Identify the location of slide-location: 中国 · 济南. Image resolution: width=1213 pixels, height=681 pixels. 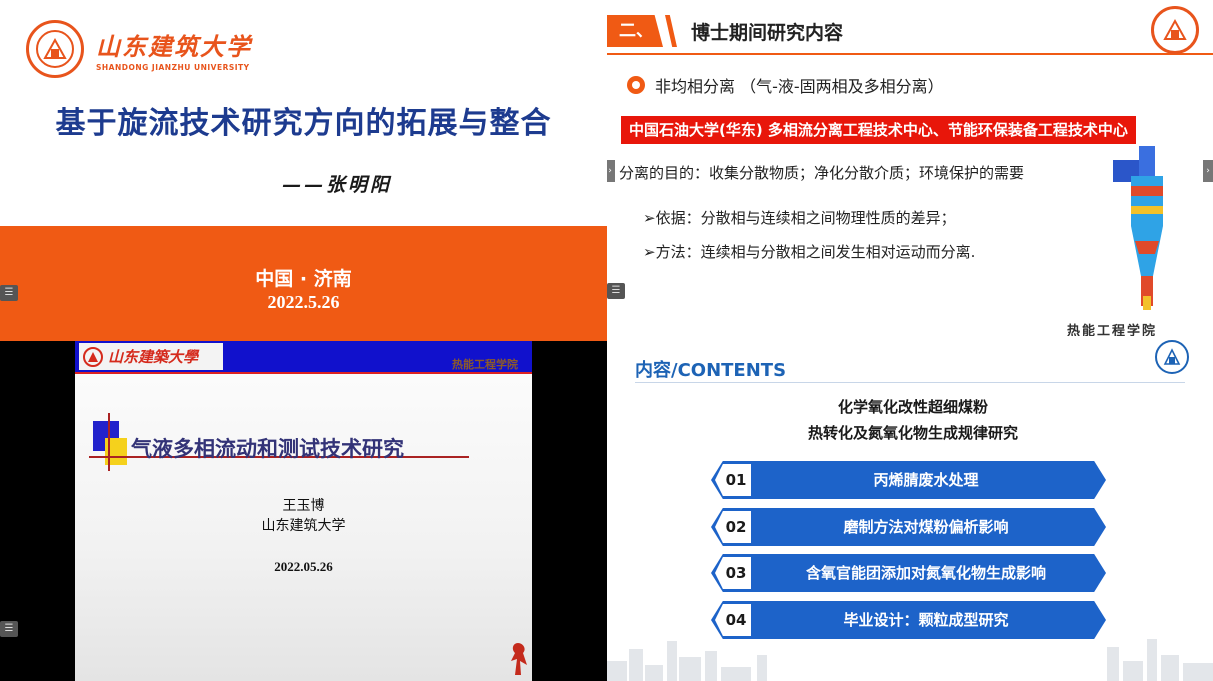
(303, 279).